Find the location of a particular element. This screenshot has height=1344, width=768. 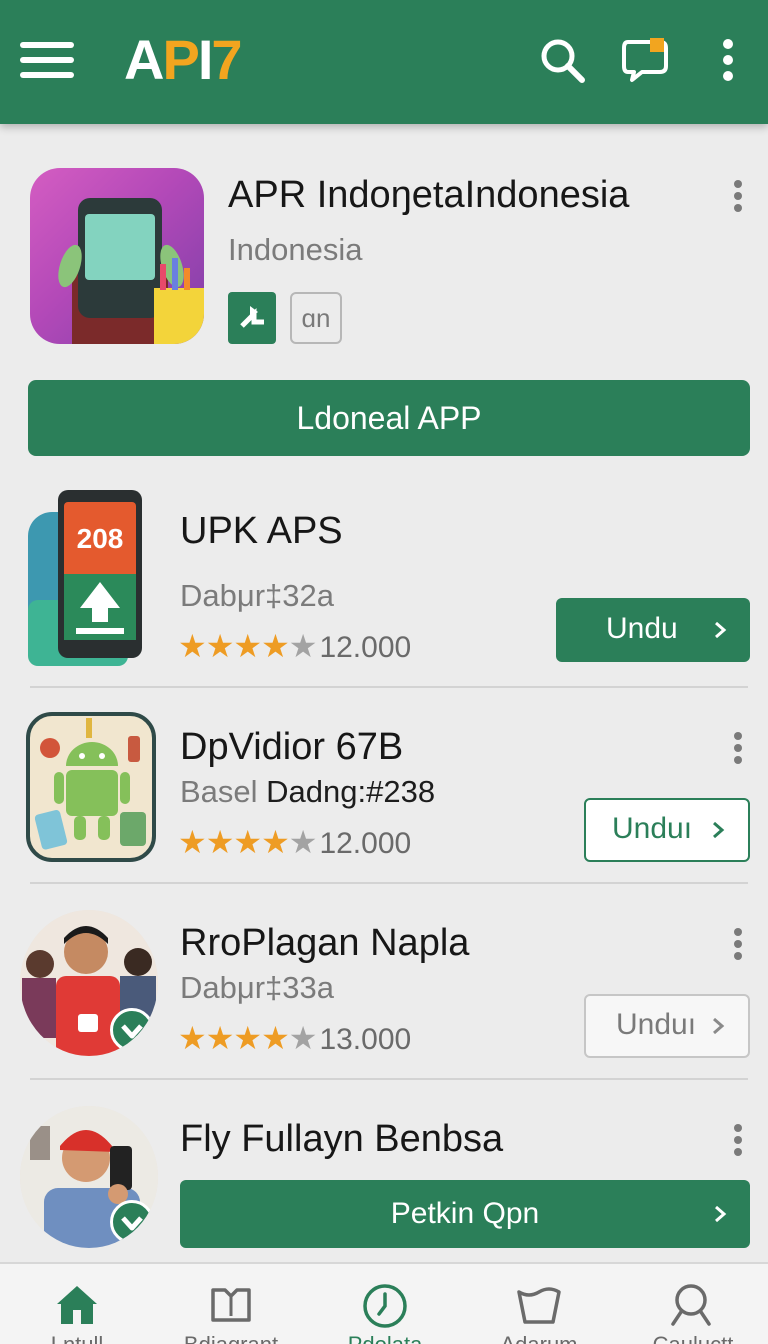

clock-icon is located at coordinates (385, 1306).